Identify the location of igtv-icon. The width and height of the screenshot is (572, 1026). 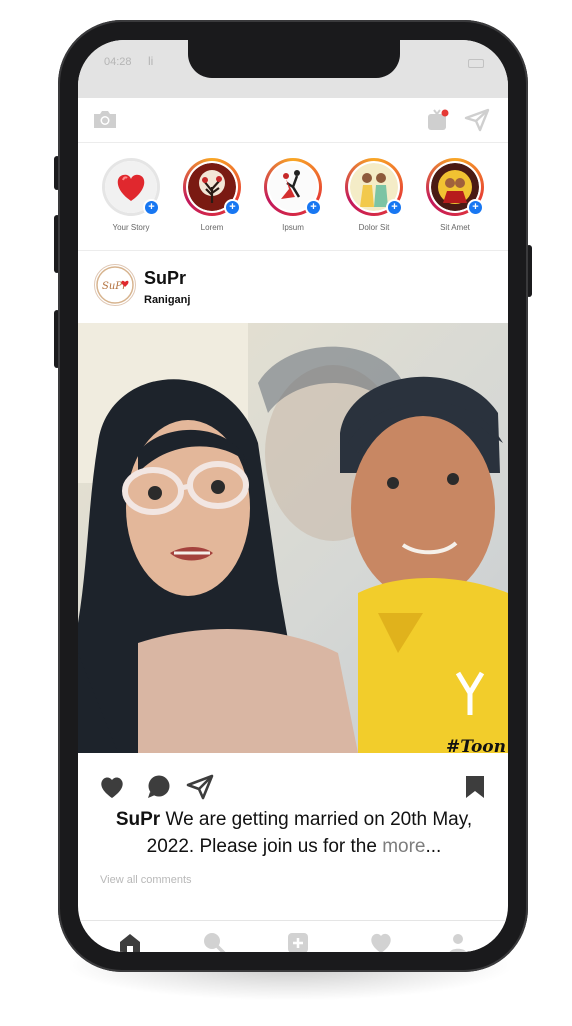
(438, 122).